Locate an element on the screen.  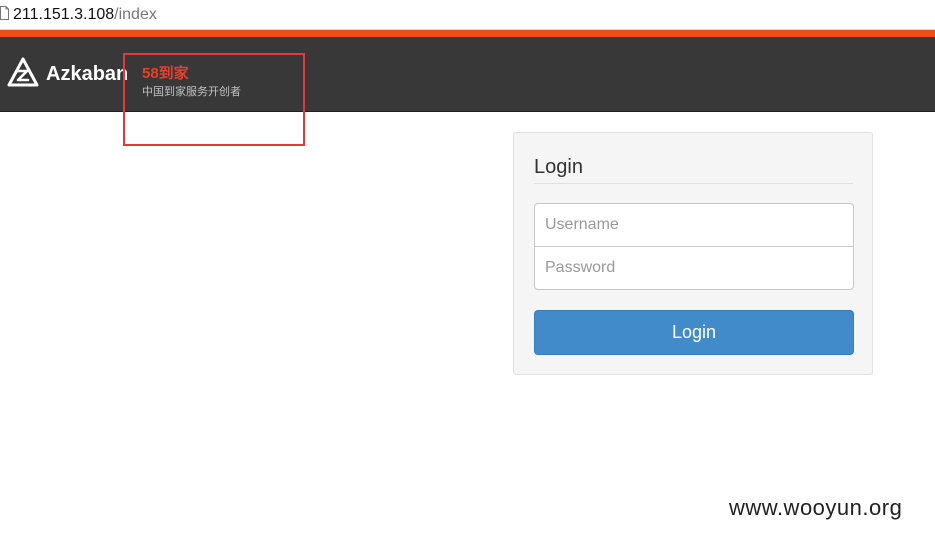
highlight-box is located at coordinates (214, 99).